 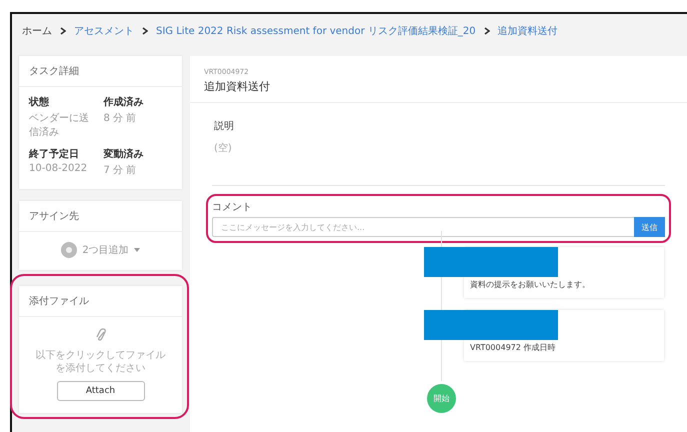 What do you see at coordinates (649, 227) in the screenshot?
I see `send-button: 送信` at bounding box center [649, 227].